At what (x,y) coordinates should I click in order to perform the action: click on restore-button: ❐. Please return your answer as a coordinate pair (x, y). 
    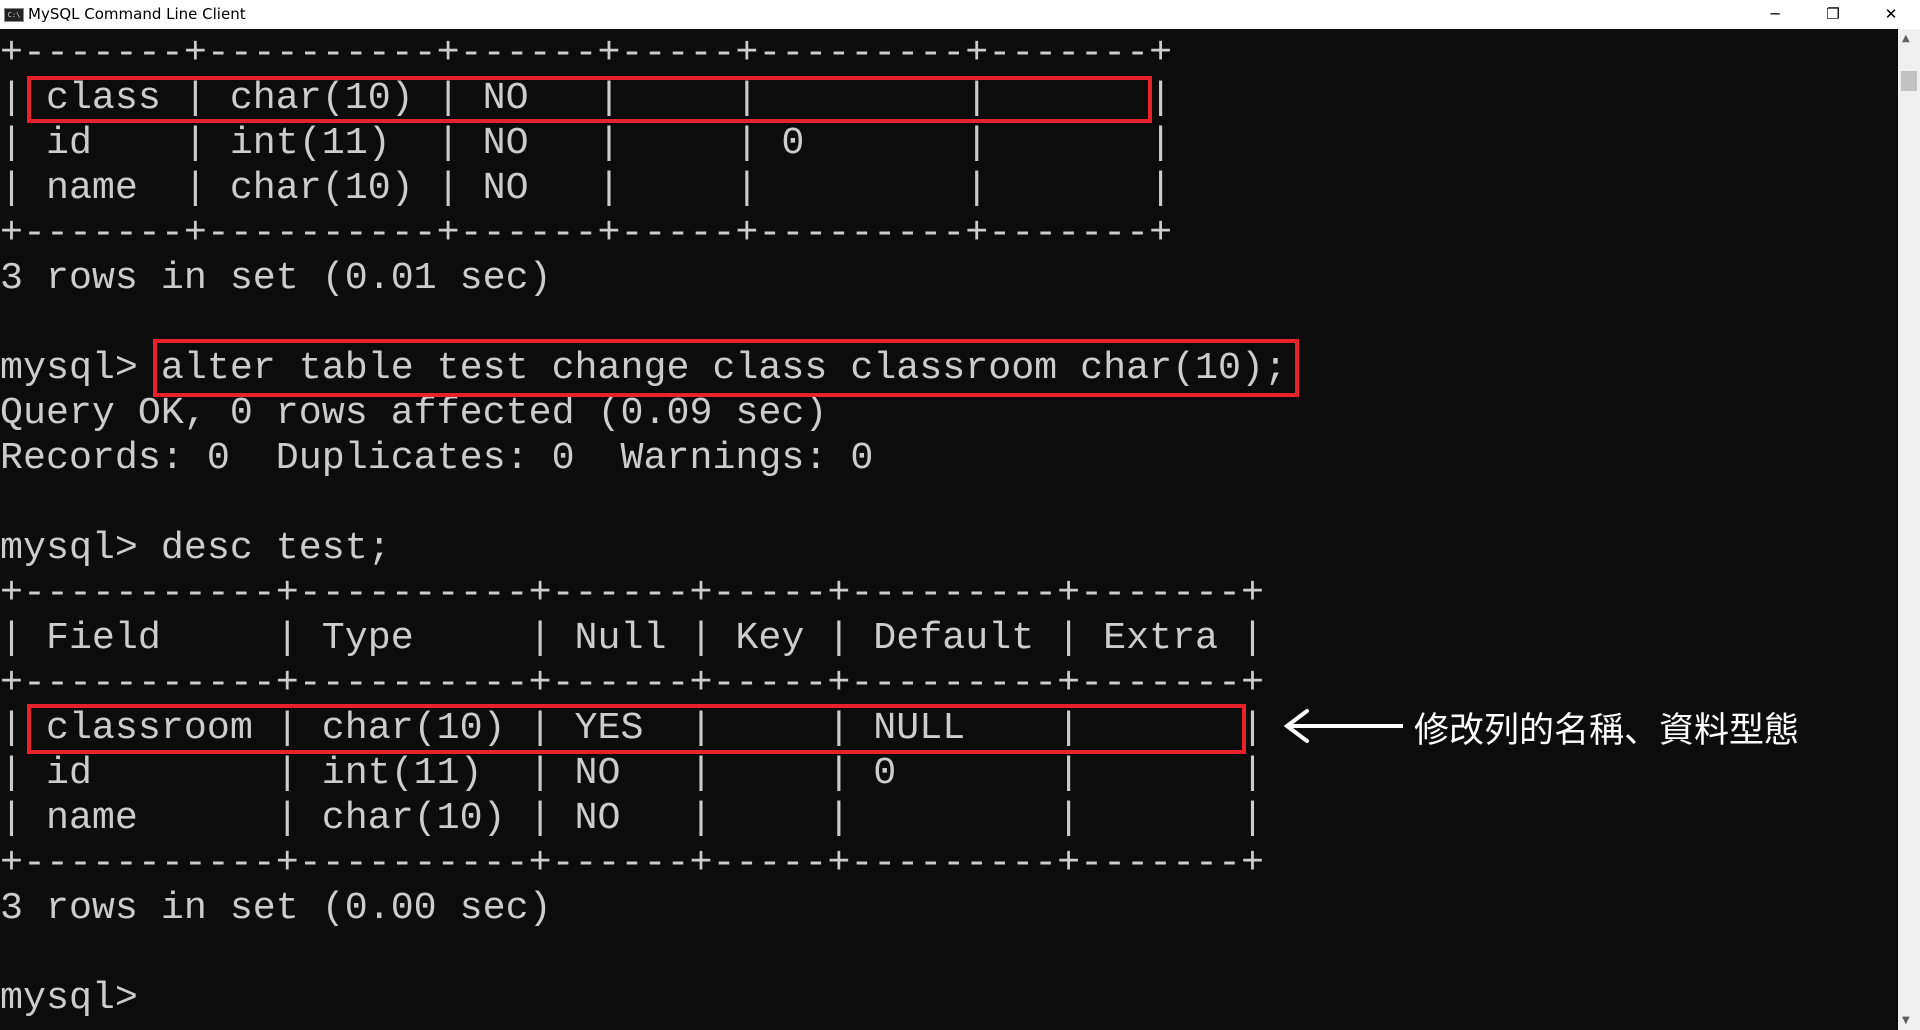
    Looking at the image, I should click on (1833, 14).